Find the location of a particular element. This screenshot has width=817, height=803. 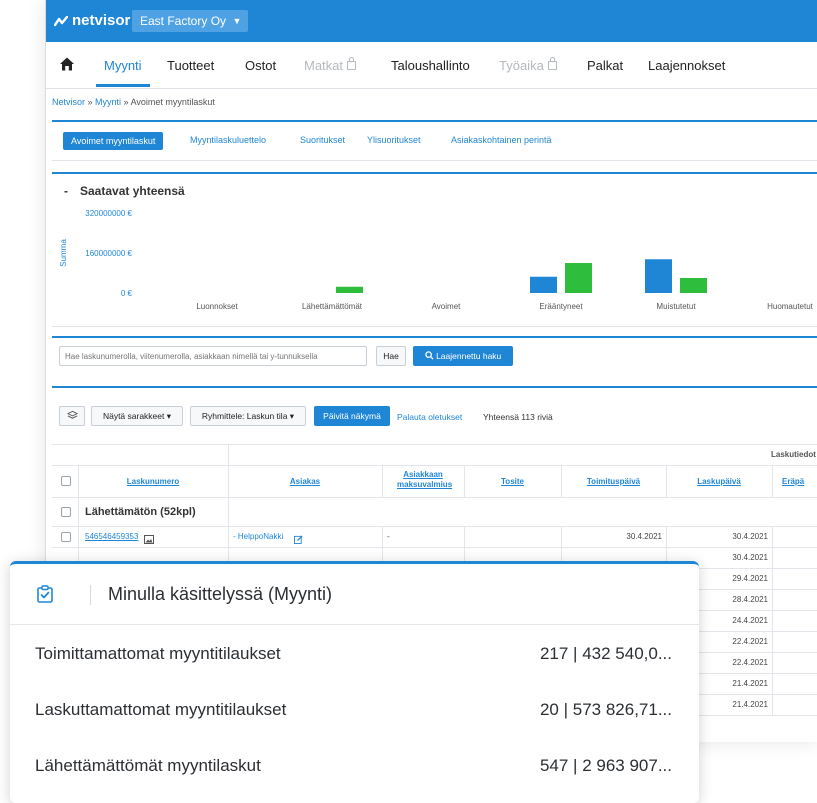

company-dropdown-button: ▼ is located at coordinates (237, 21).